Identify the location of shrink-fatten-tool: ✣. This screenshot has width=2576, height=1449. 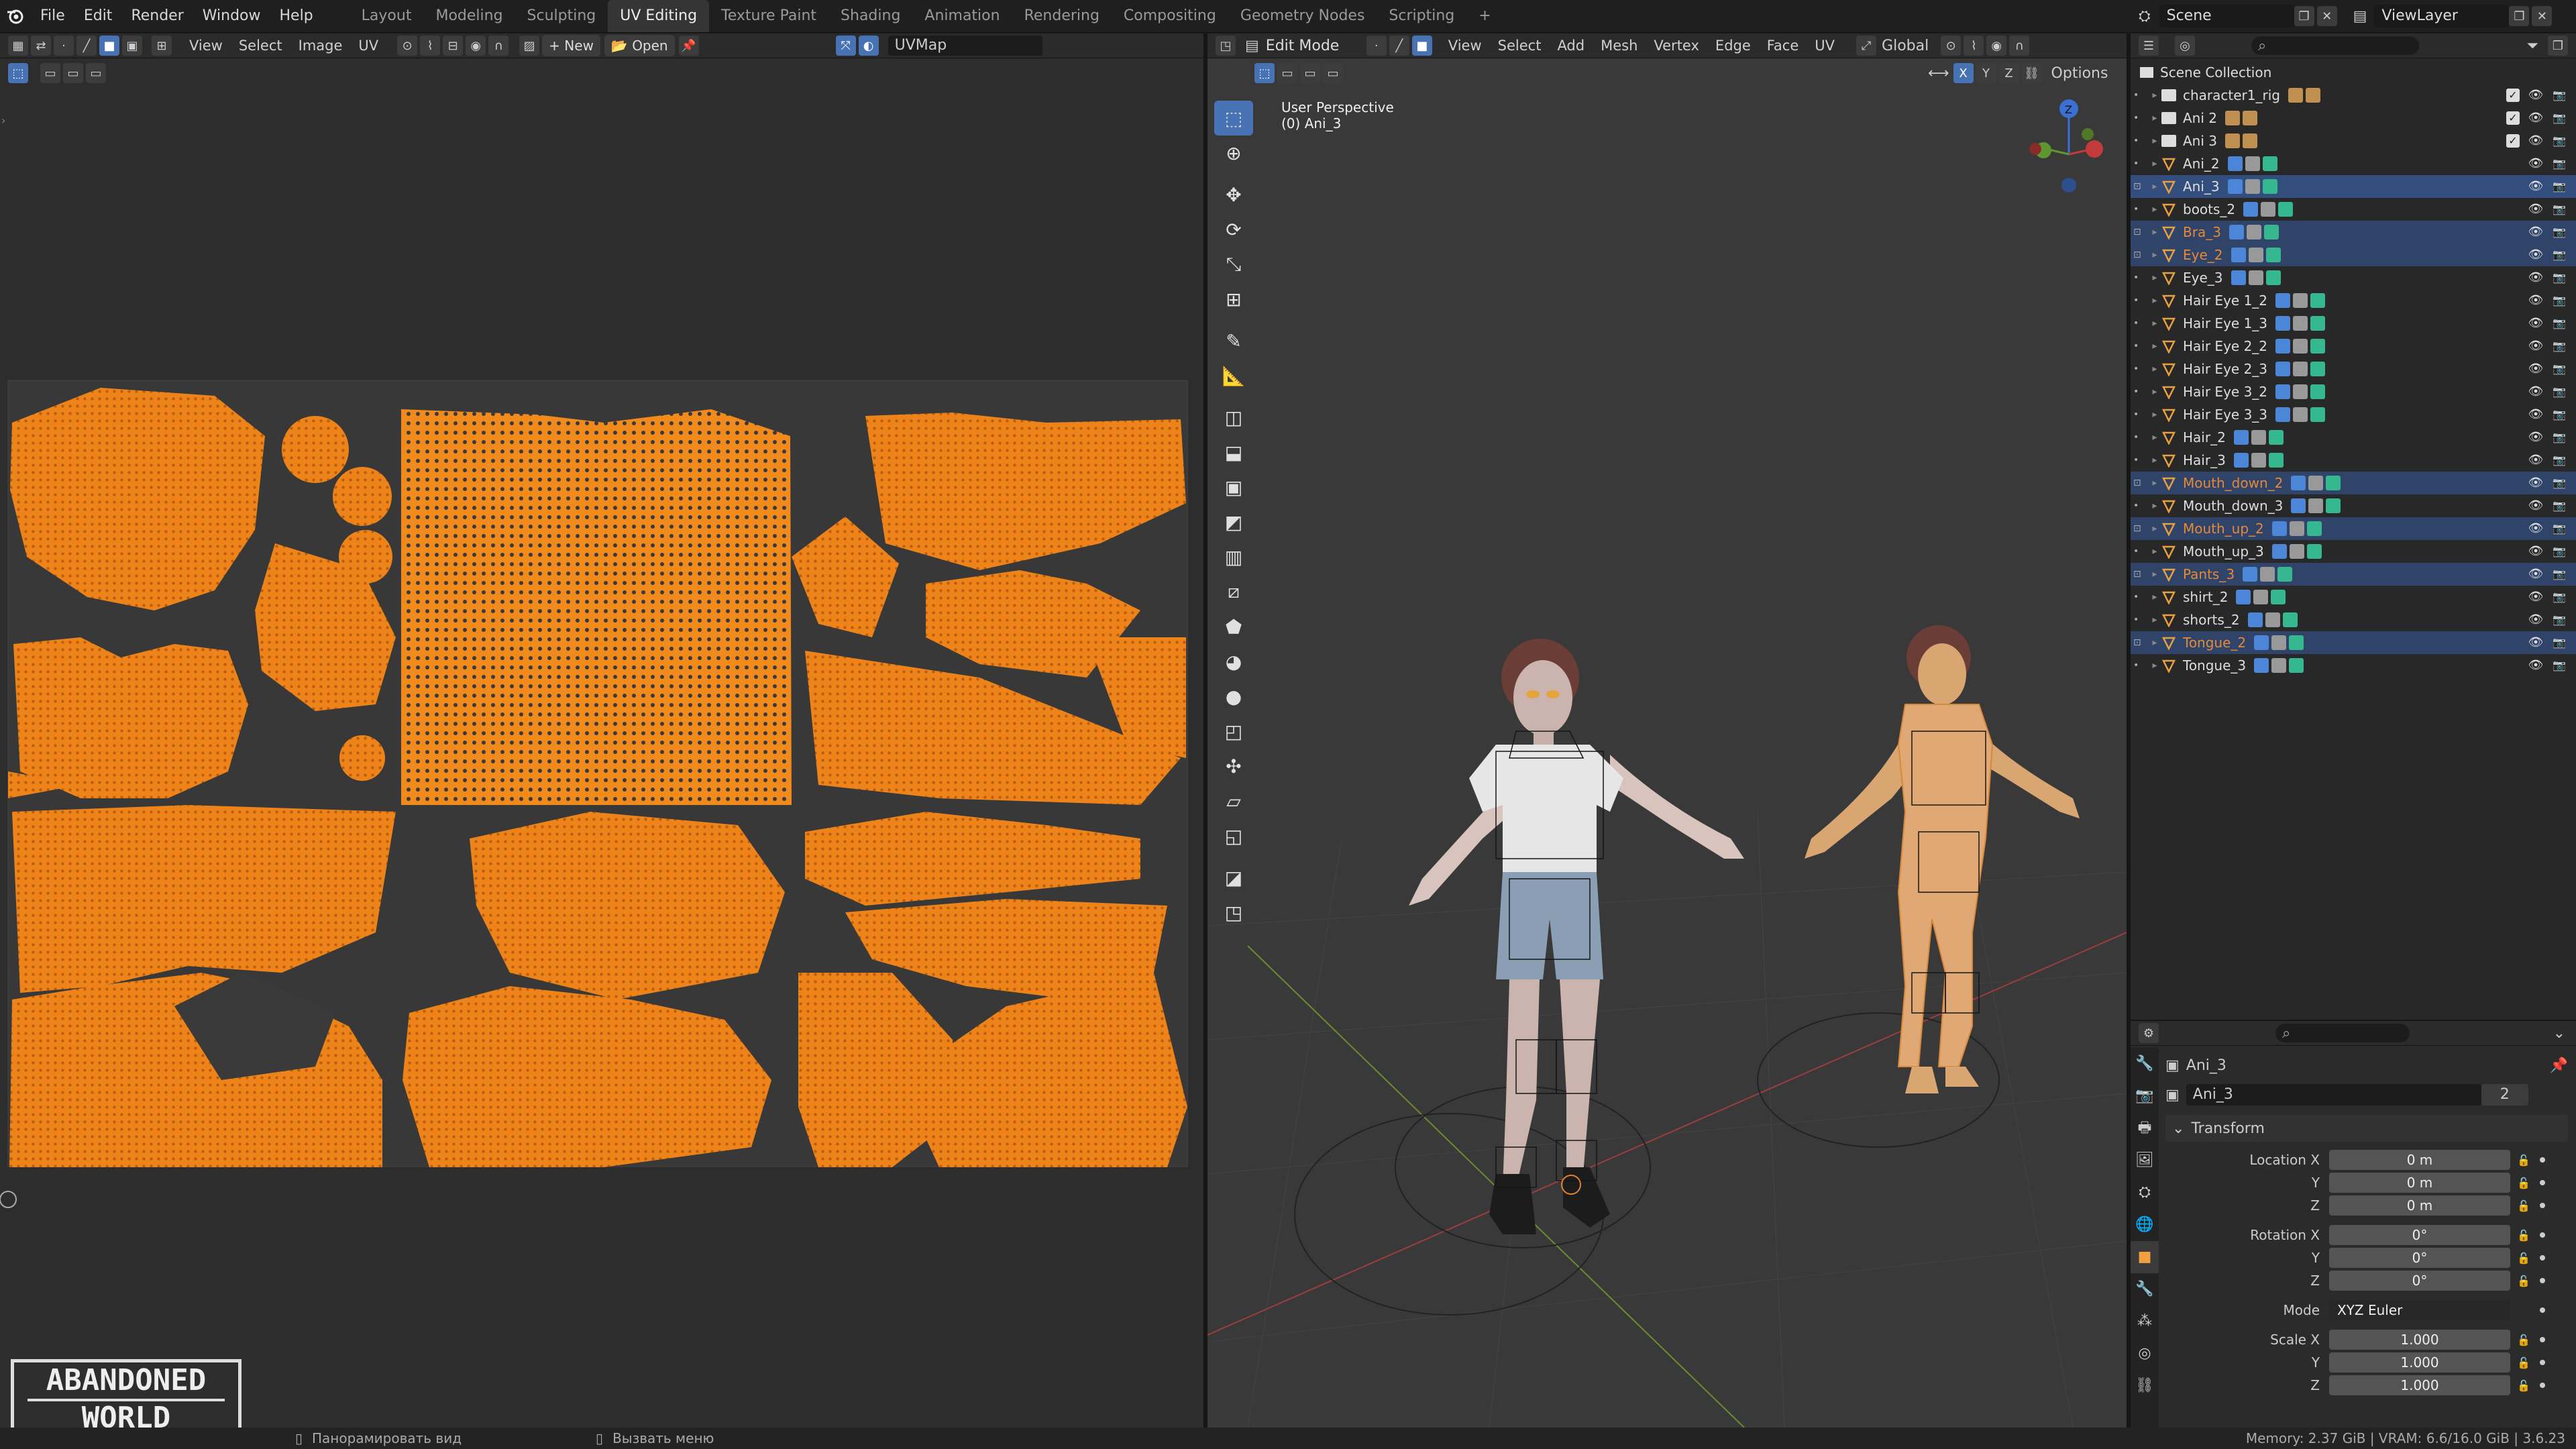
(1233, 766).